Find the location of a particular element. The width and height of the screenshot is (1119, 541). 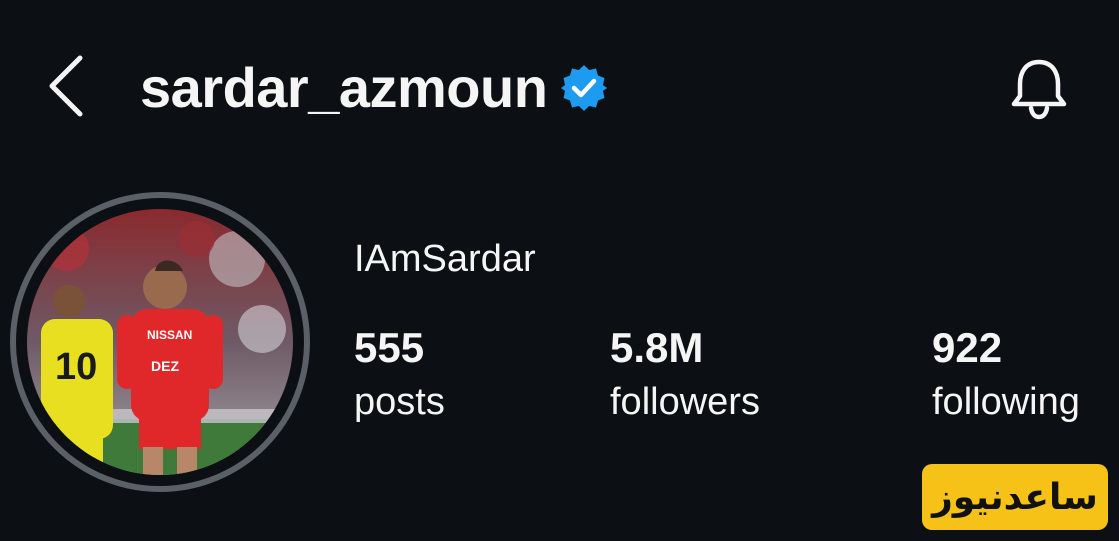

avatar-image: 10 NISSAN DEZ is located at coordinates (160, 342).